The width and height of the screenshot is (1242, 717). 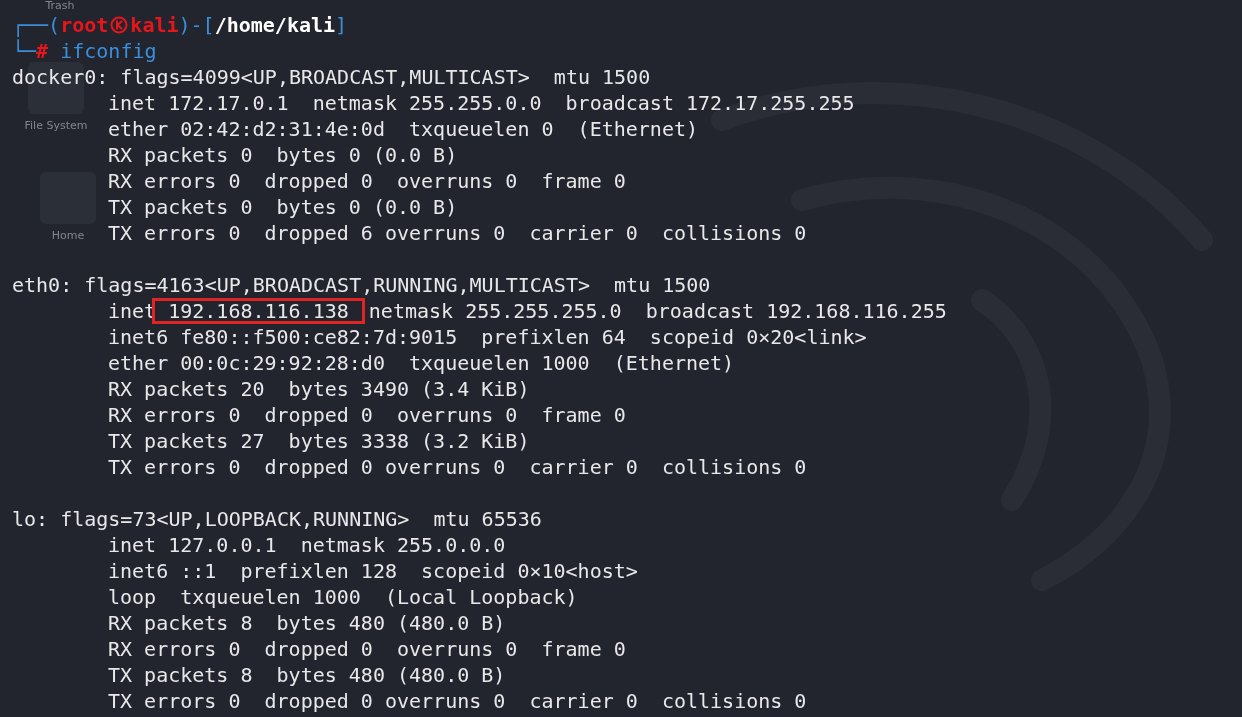 I want to click on desktop-icon-label: Home, so click(x=68, y=236).